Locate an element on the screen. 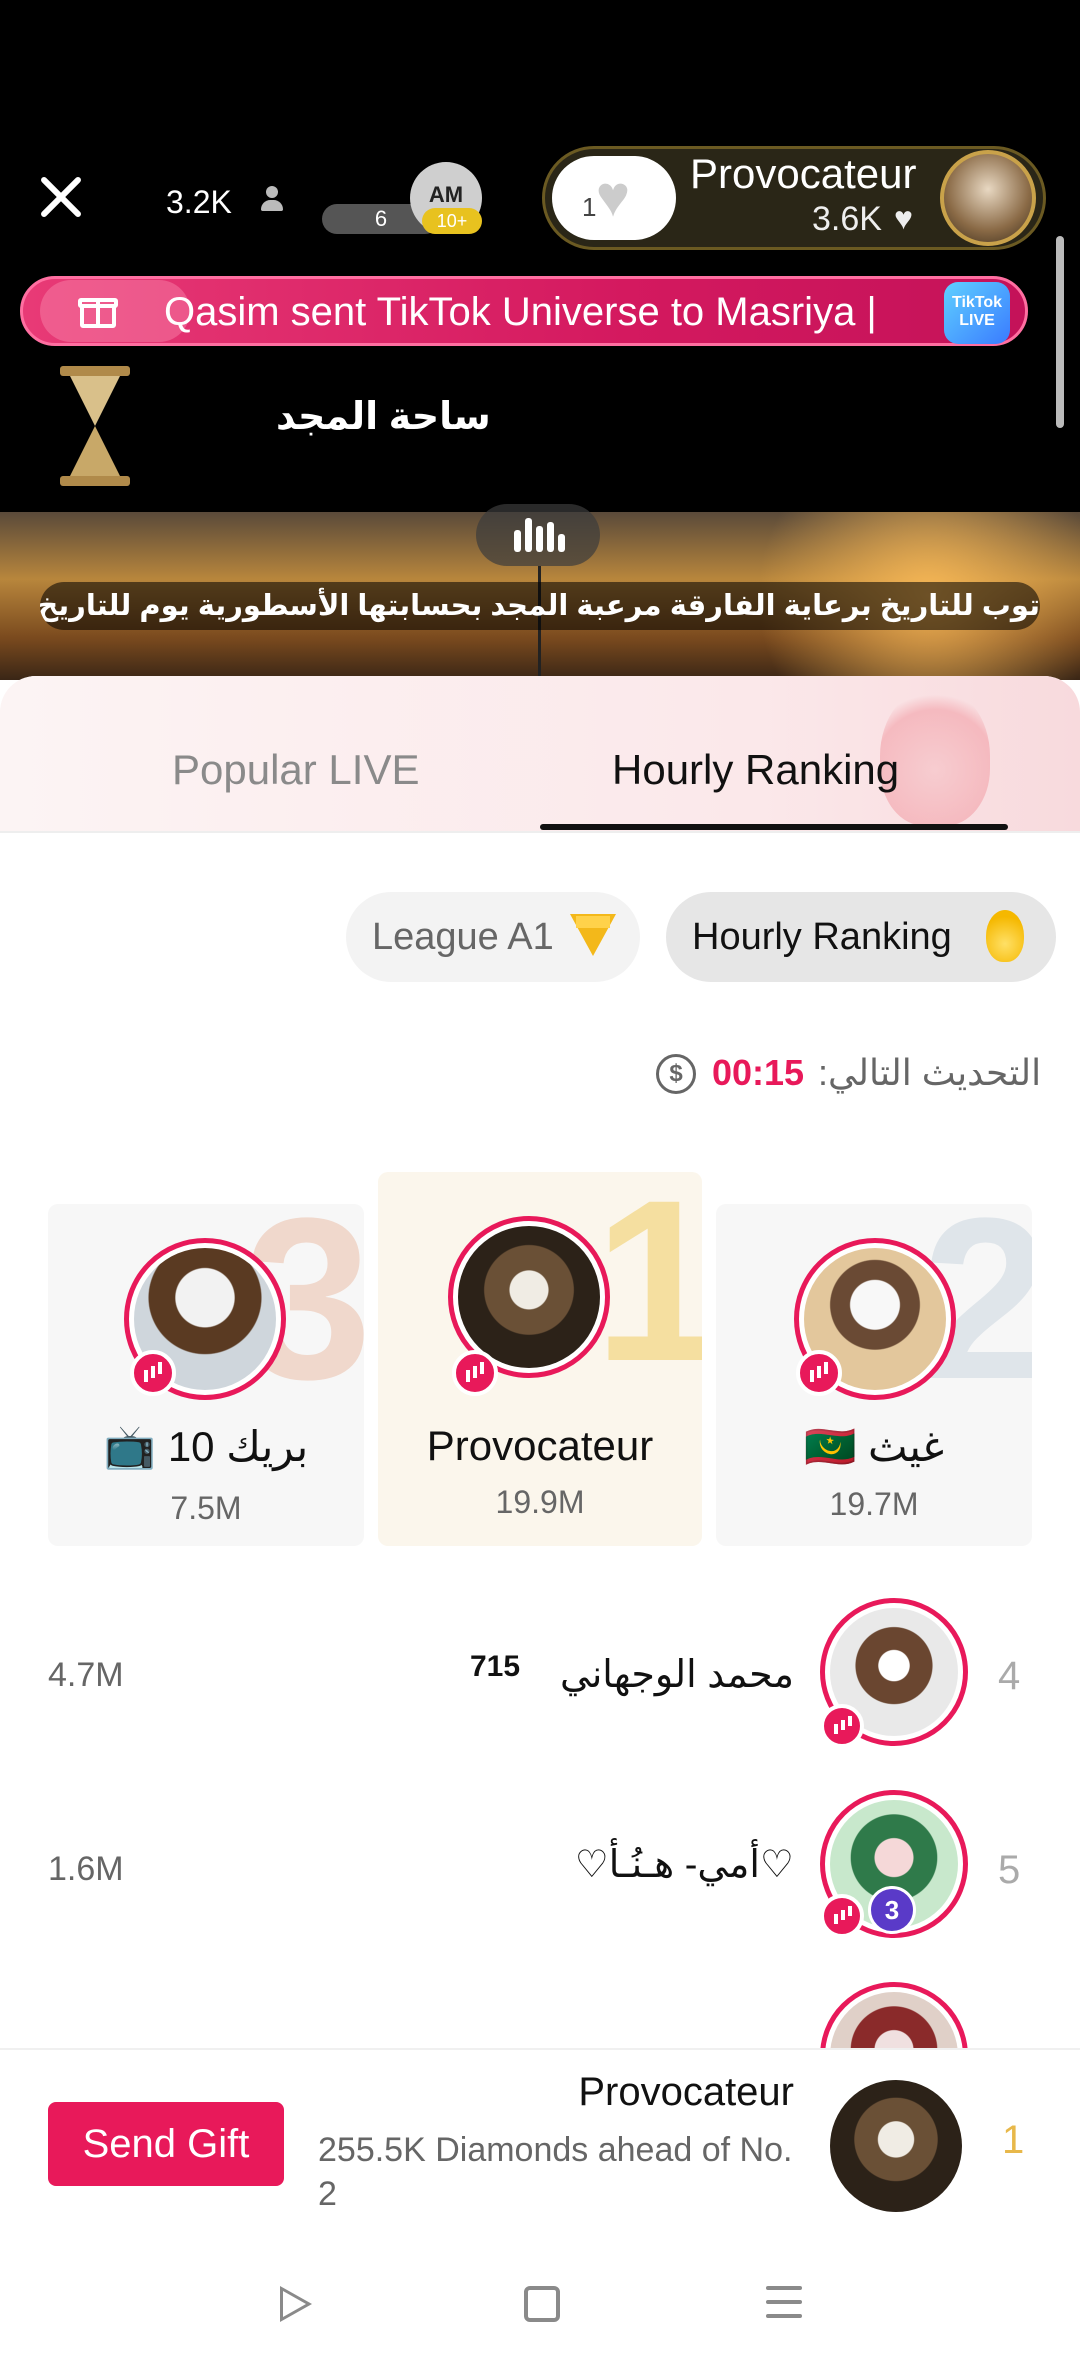 This screenshot has width=1080, height=2372. audio-wave-icon is located at coordinates (539, 535).